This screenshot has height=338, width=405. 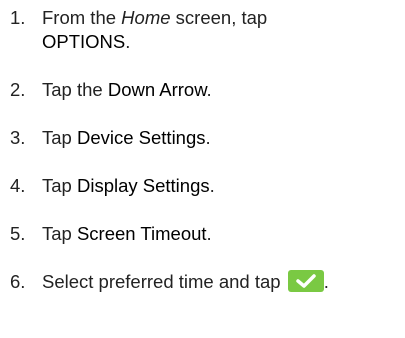 What do you see at coordinates (157, 89) in the screenshot?
I see `down-arrow-label: Down Arrow` at bounding box center [157, 89].